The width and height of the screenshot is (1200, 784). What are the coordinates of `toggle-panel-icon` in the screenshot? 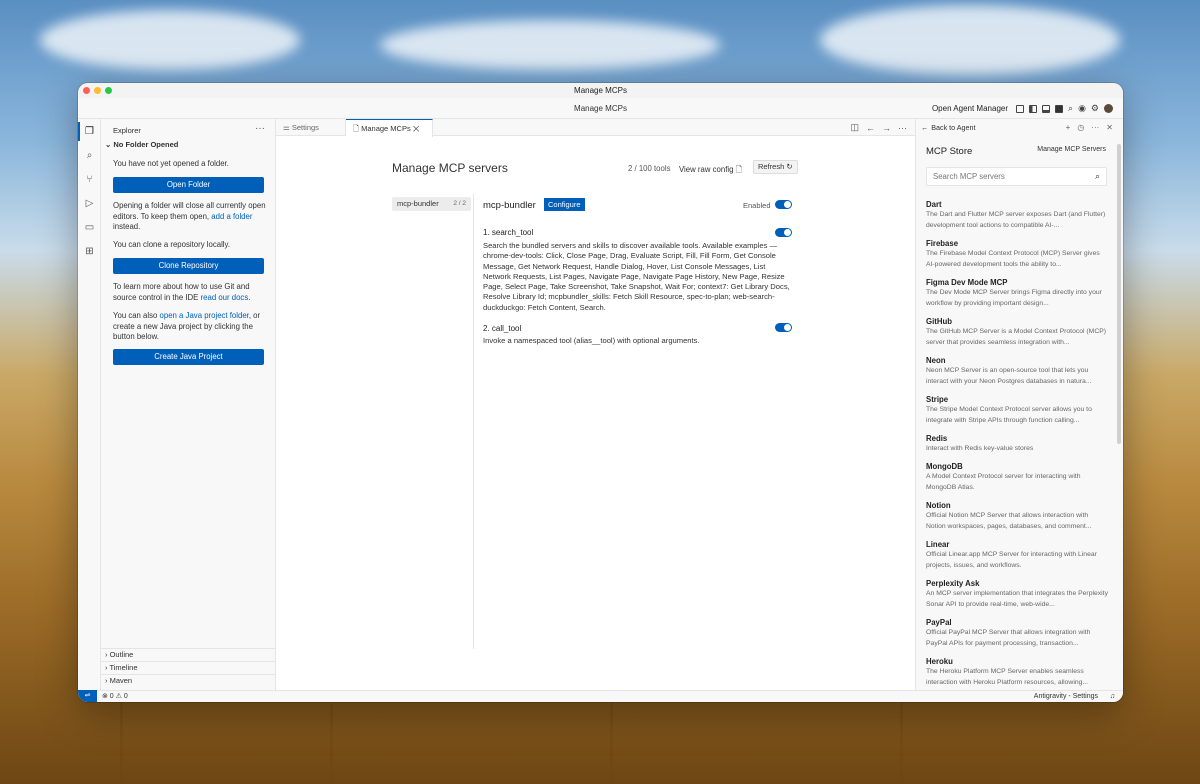 It's located at (1046, 108).